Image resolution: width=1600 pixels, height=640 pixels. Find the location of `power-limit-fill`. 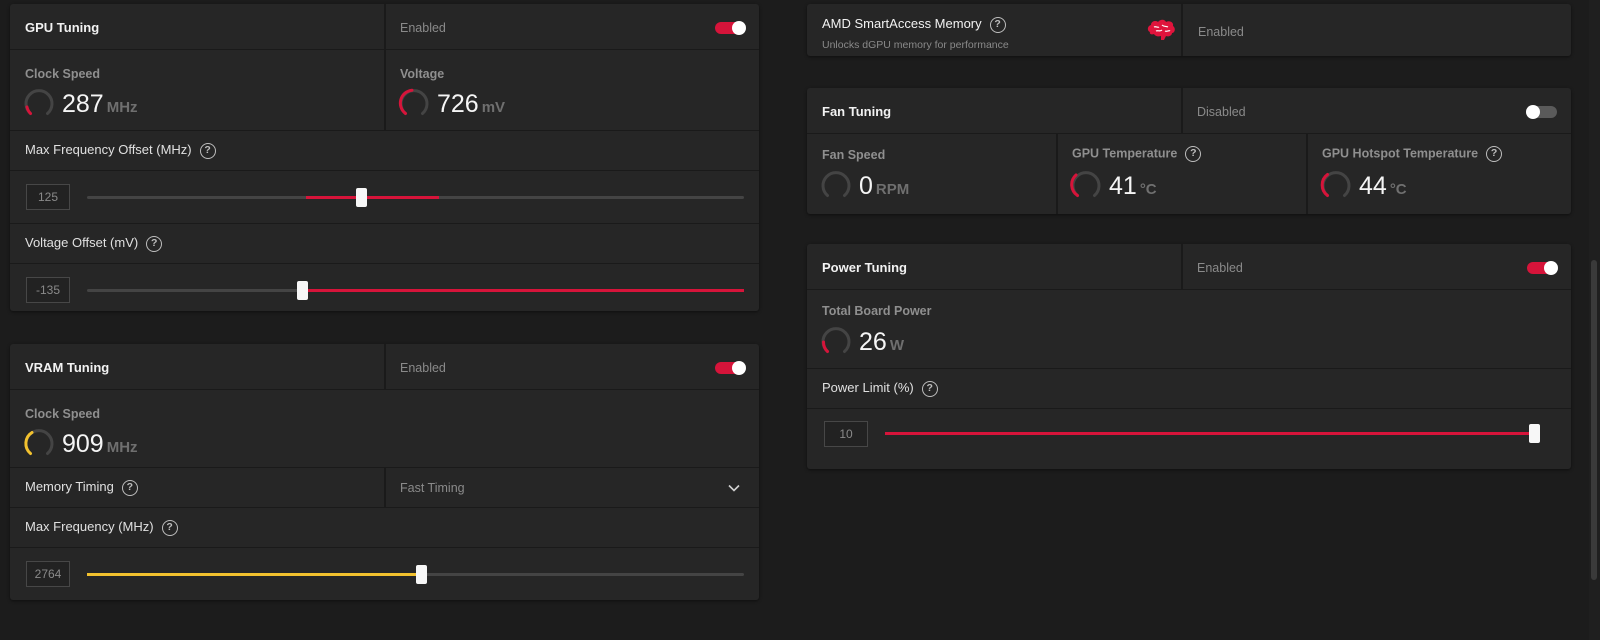

power-limit-fill is located at coordinates (1209, 433).